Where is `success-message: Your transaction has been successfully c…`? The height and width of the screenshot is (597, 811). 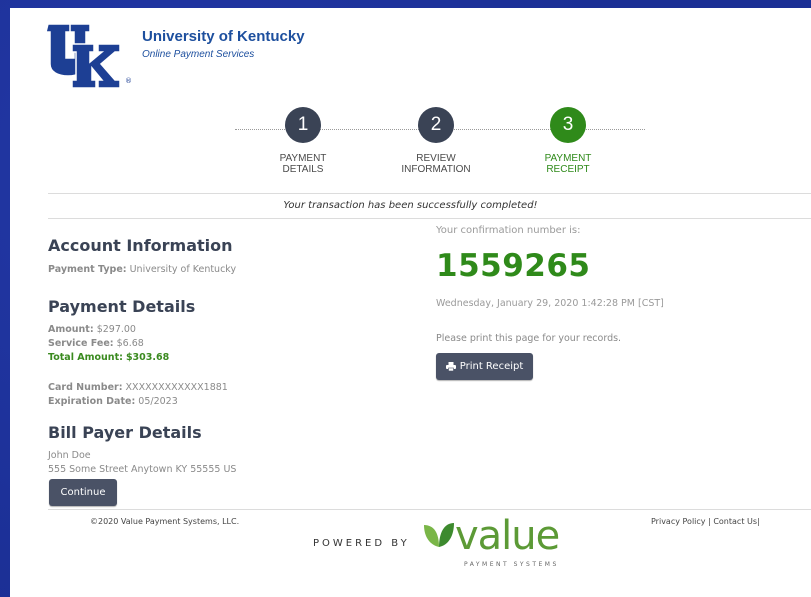
success-message: Your transaction has been successfully c… is located at coordinates (410, 205).